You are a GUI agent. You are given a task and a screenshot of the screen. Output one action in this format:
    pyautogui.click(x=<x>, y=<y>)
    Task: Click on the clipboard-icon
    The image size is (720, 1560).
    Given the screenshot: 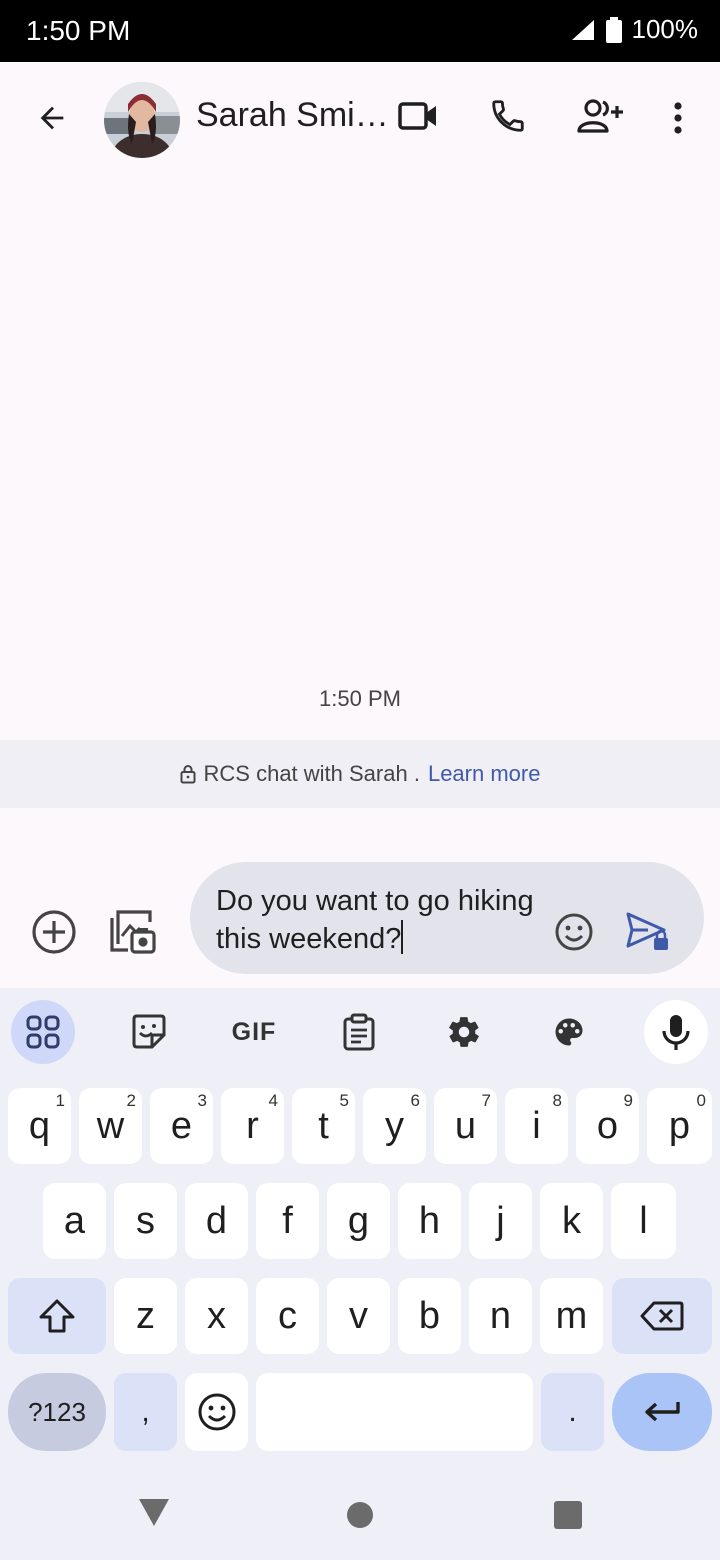 What is the action you would take?
    pyautogui.click(x=359, y=1032)
    